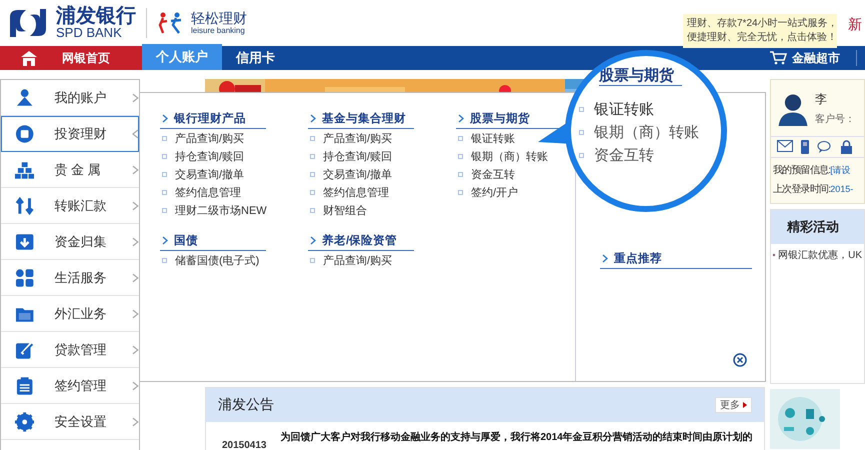 The width and height of the screenshot is (865, 450). Describe the element at coordinates (364, 118) in the screenshot. I see `menu-group-title: 基金与集合理财` at that location.